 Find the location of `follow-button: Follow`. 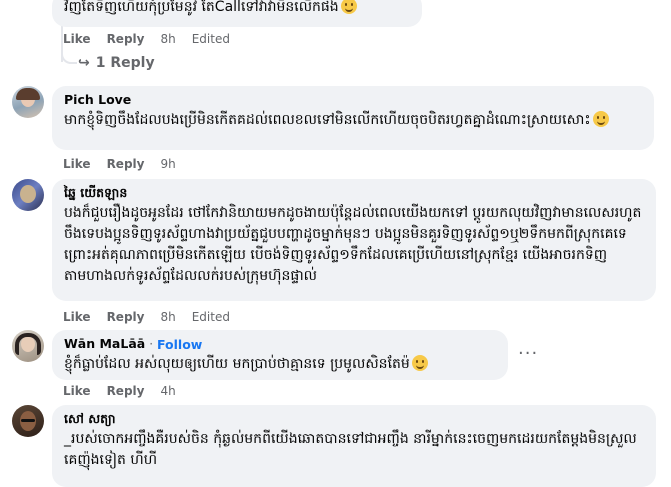

follow-button: Follow is located at coordinates (179, 344).